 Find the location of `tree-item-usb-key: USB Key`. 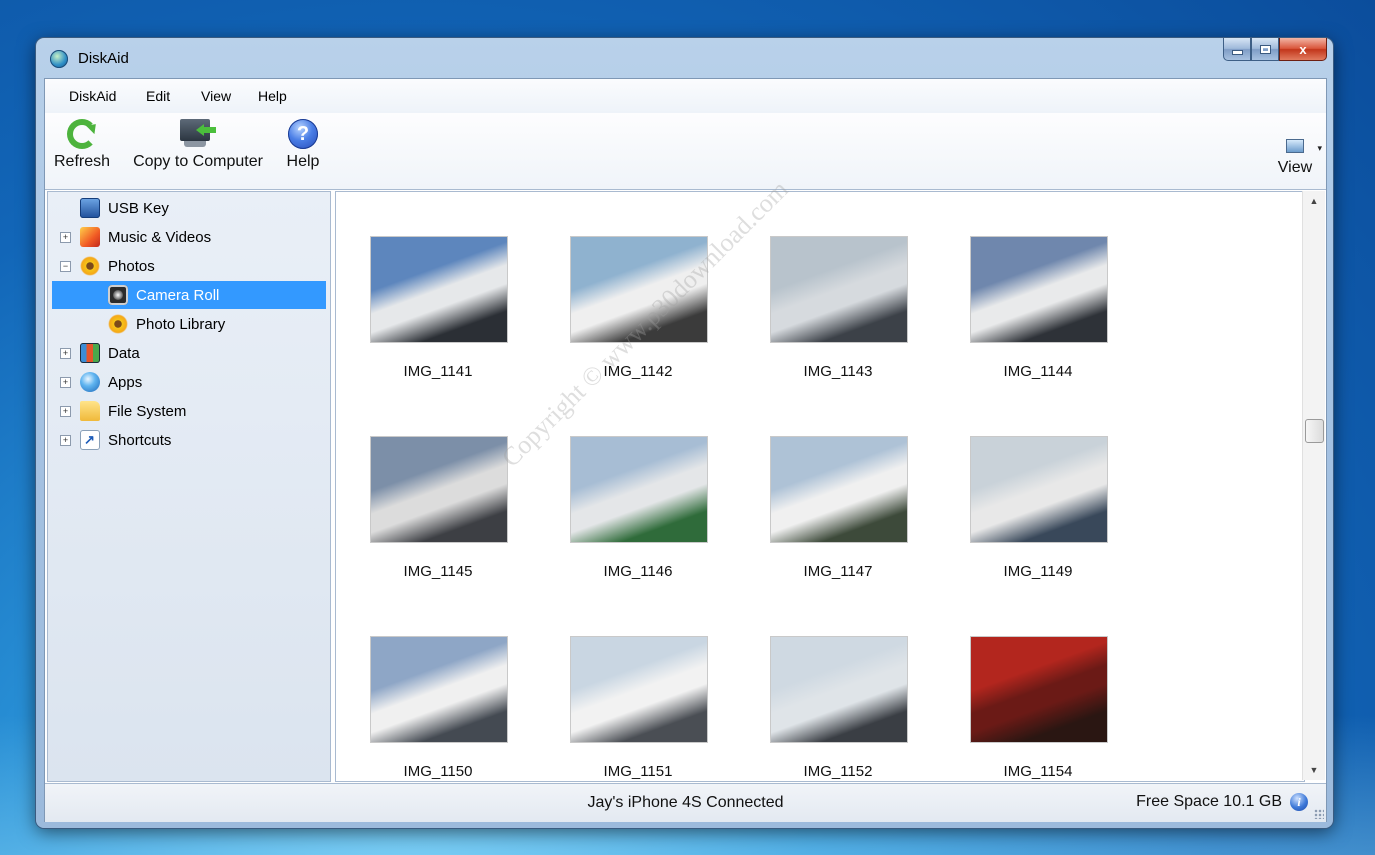

tree-item-usb-key: USB Key is located at coordinates (203, 208).